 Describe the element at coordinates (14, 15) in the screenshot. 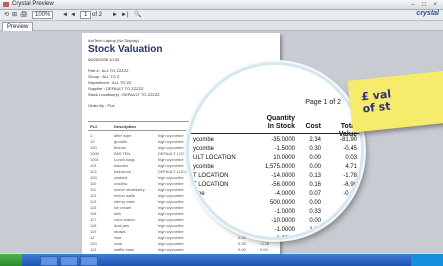

I see `export-icon: ⊞` at that location.